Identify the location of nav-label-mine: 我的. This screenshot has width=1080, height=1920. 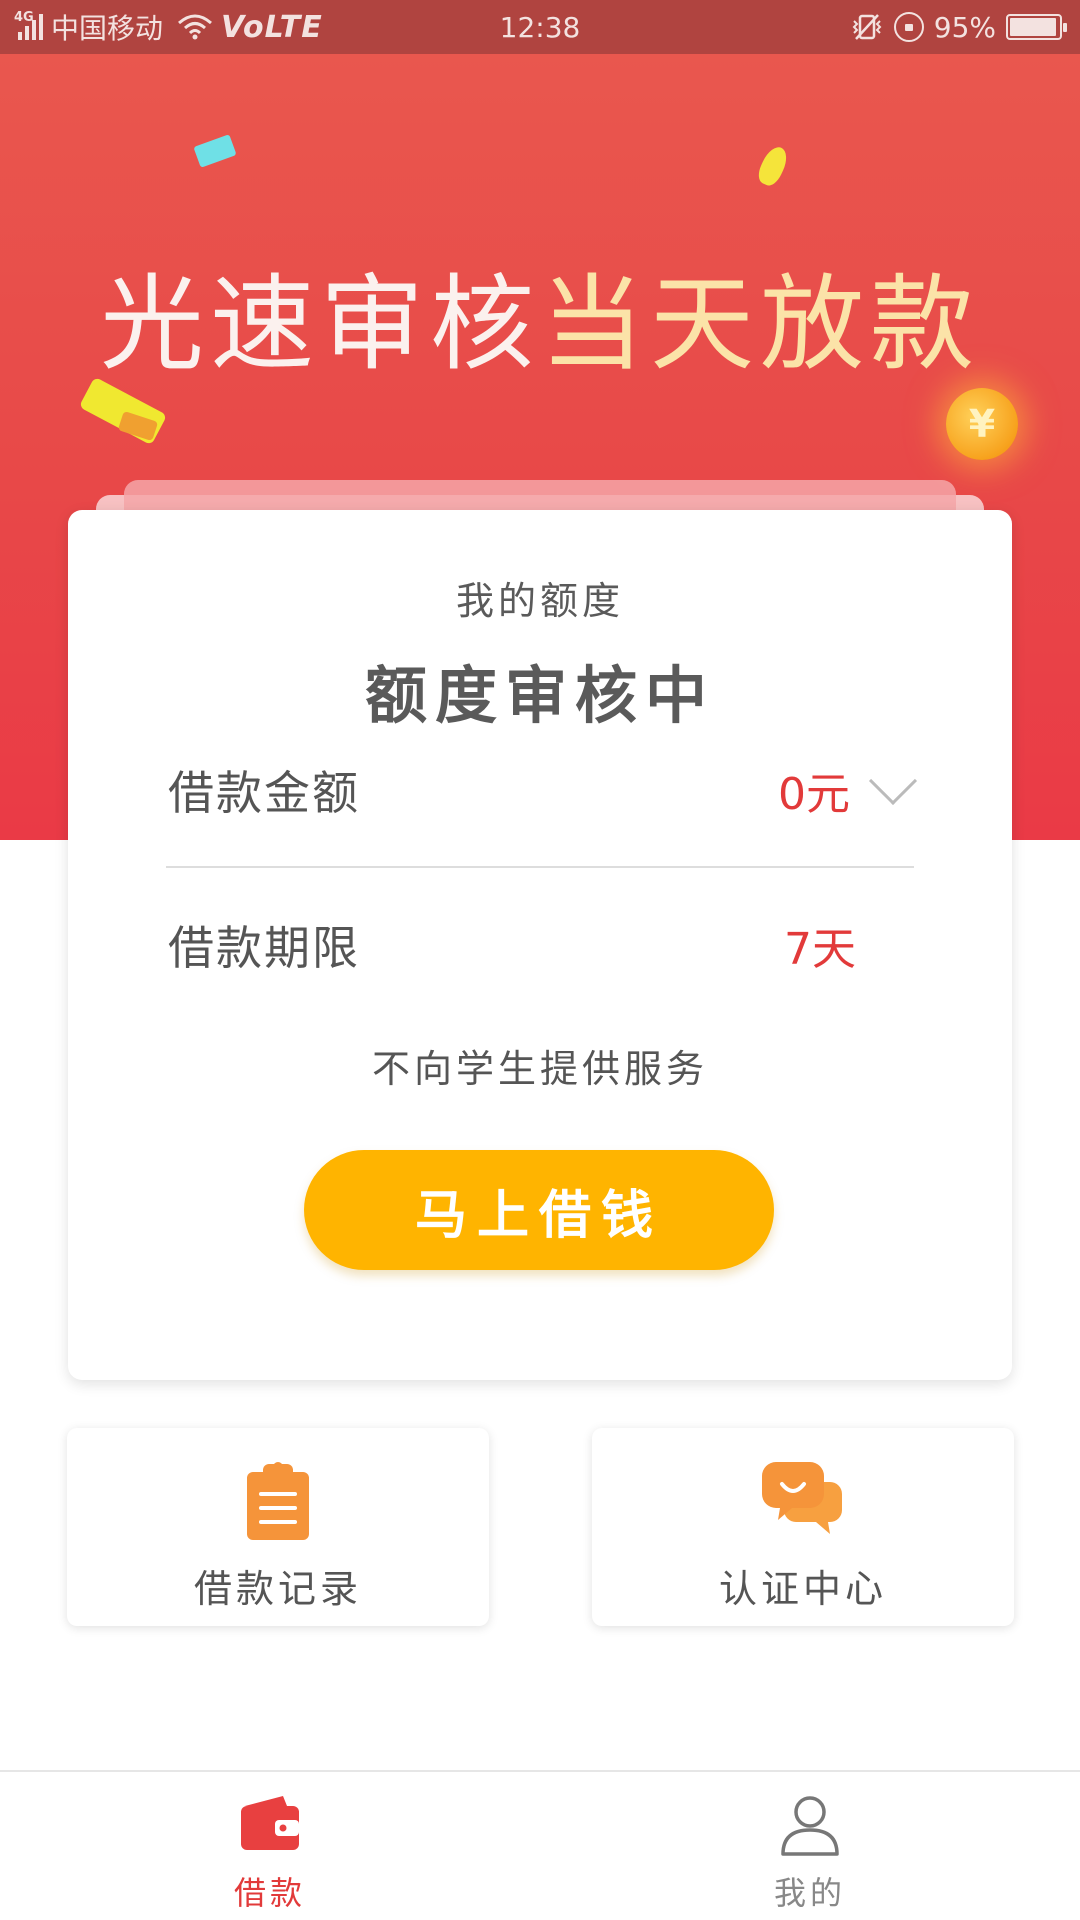
(809, 1893).